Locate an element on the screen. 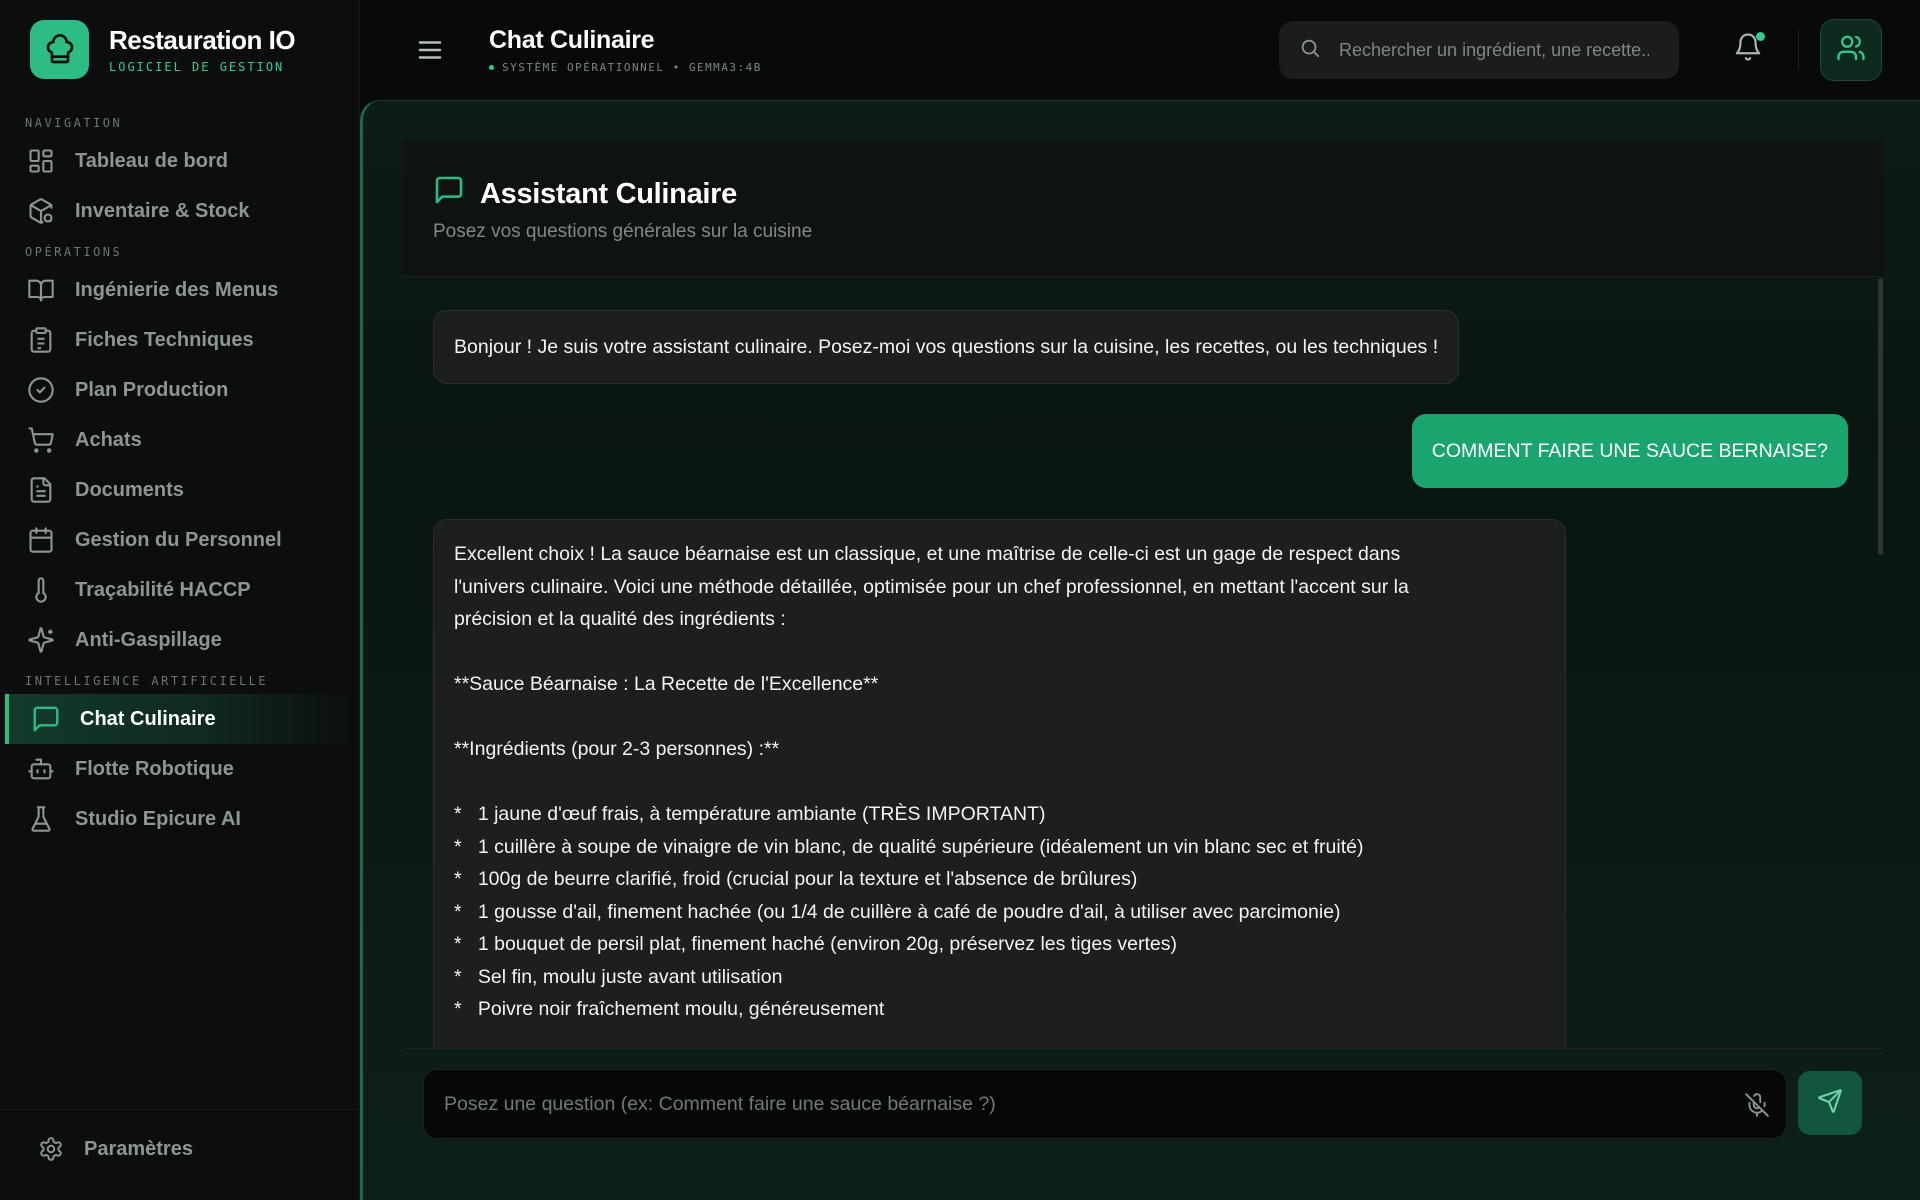 This screenshot has height=1200, width=1920. question-input is located at coordinates (1079, 1104).